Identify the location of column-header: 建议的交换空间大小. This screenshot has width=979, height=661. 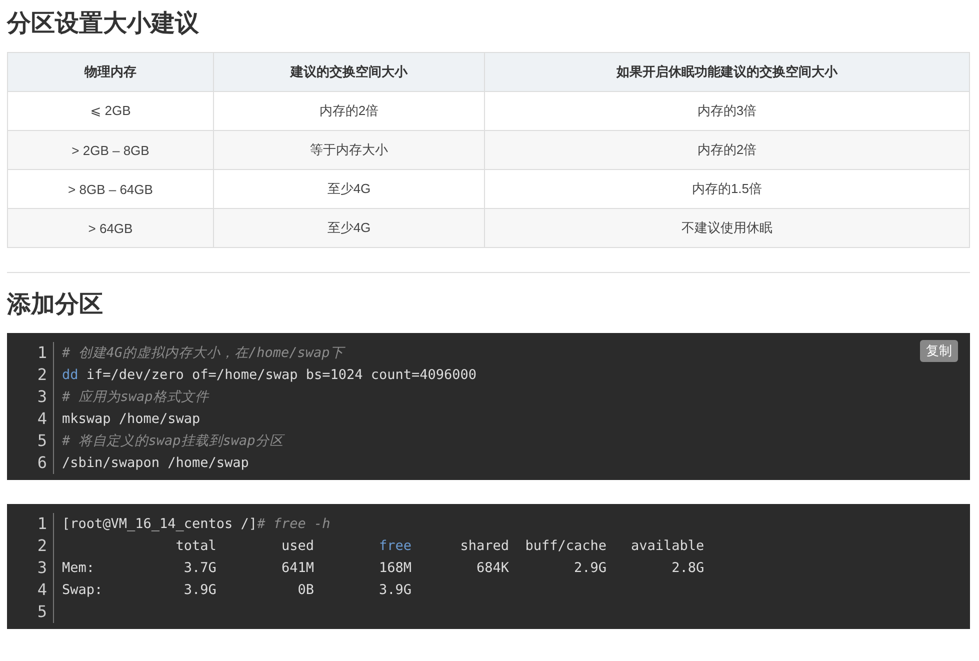
(349, 72).